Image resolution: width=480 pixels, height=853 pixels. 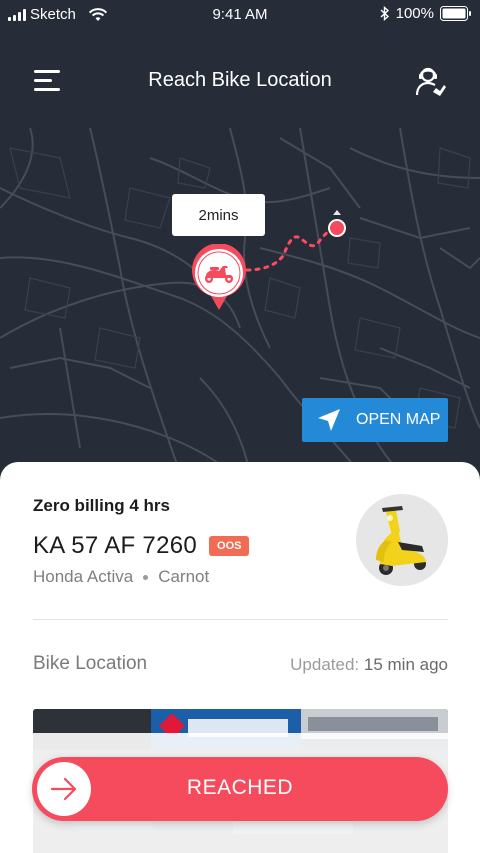 I want to click on status-bar: Sketch 9:41 AM 100%, so click(x=240, y=14).